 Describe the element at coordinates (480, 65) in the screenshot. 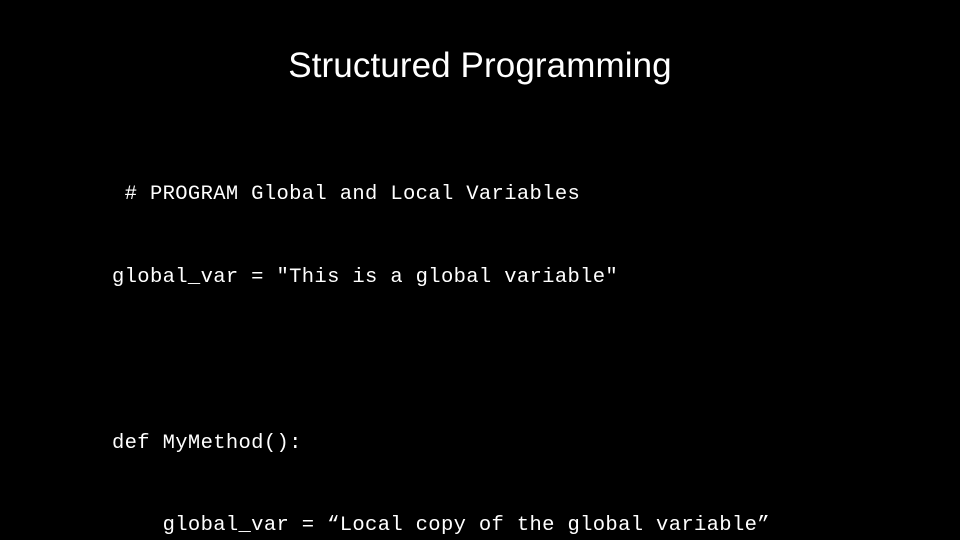

I see `page-title: Structured Programming` at that location.